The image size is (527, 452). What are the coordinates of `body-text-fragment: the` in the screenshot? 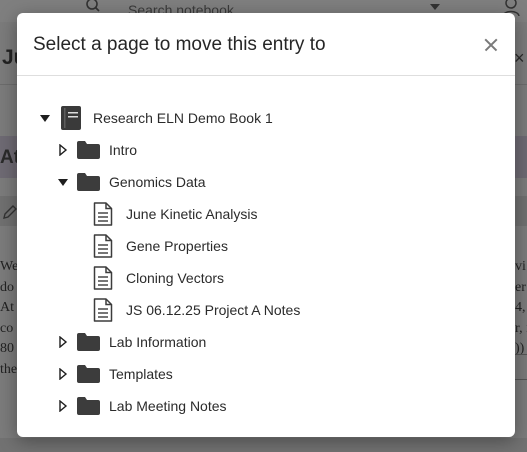 It's located at (9, 369).